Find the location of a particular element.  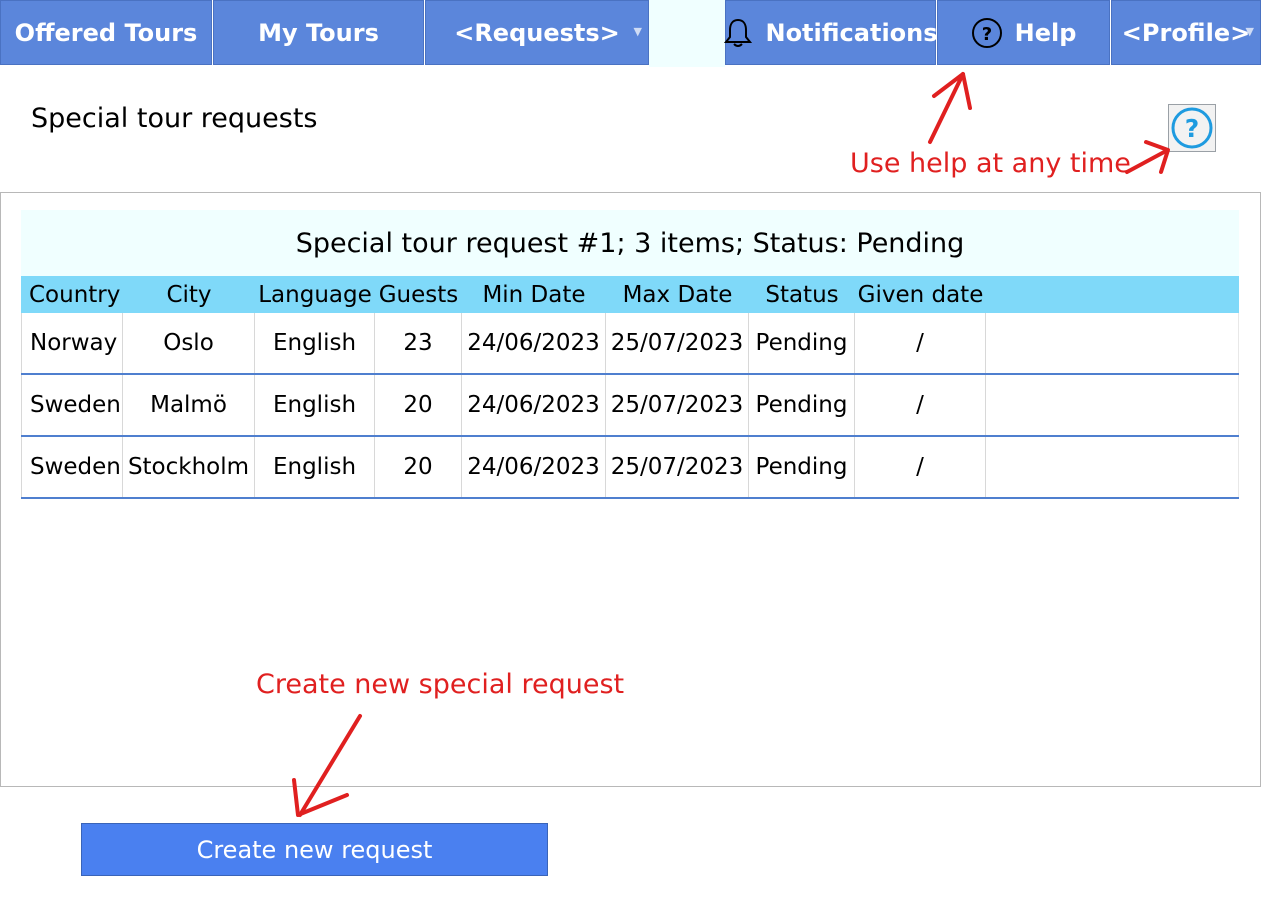

create-new-request-label: Create new request is located at coordinates (314, 849).